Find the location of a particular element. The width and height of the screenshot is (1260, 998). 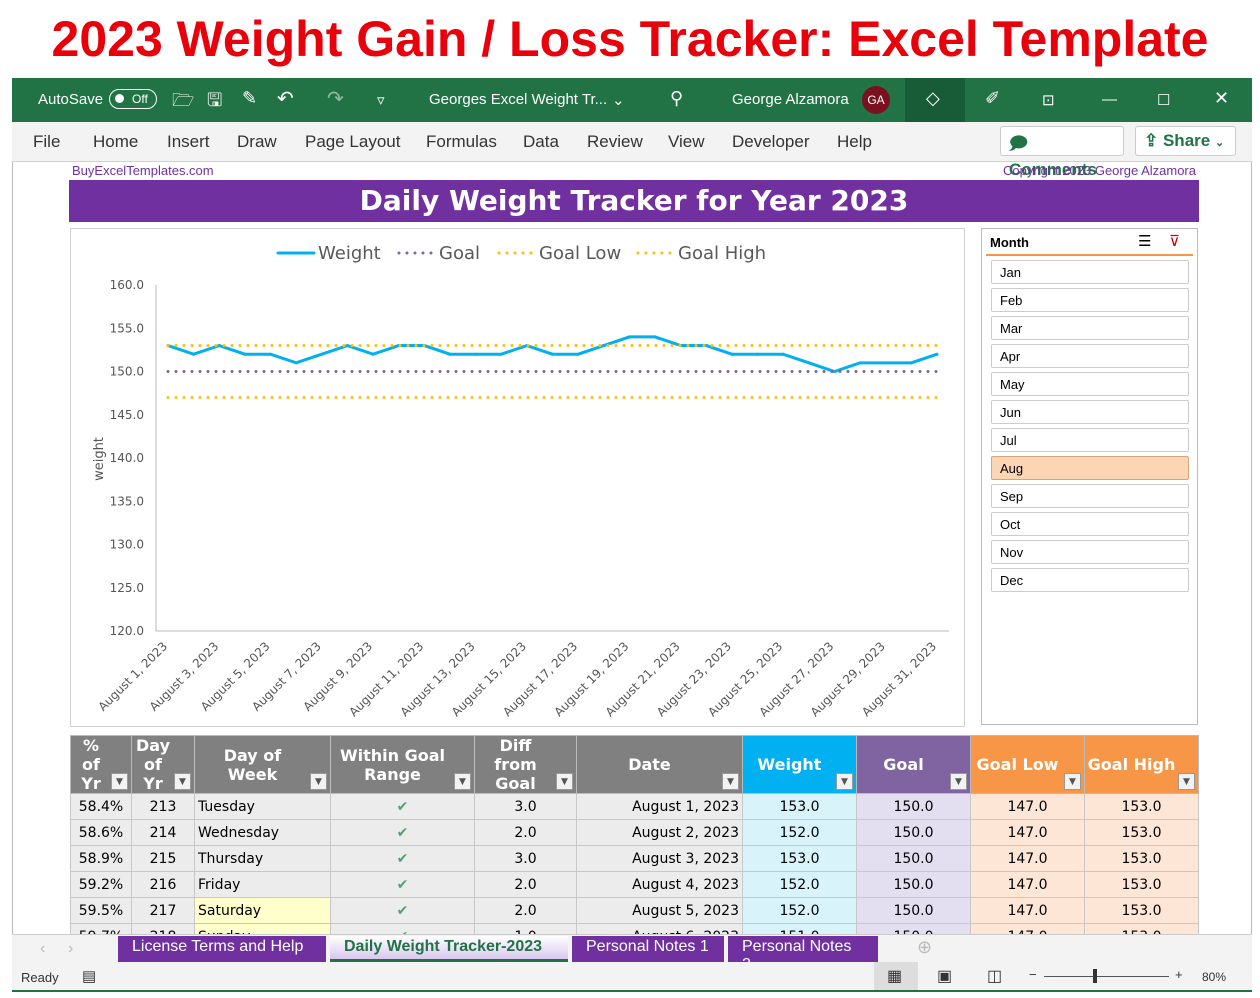

slicer-item-oct: Oct is located at coordinates (1090, 524).